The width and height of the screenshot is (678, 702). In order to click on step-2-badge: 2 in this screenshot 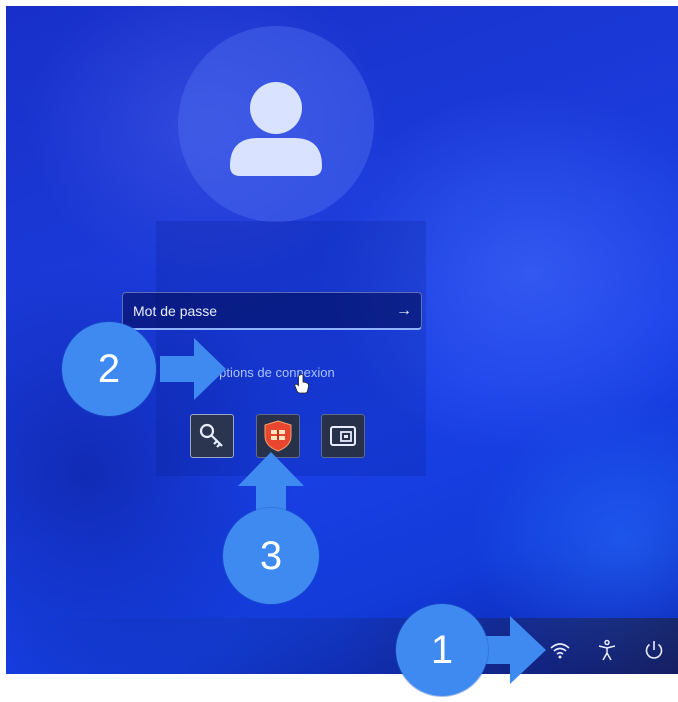, I will do `click(109, 369)`.